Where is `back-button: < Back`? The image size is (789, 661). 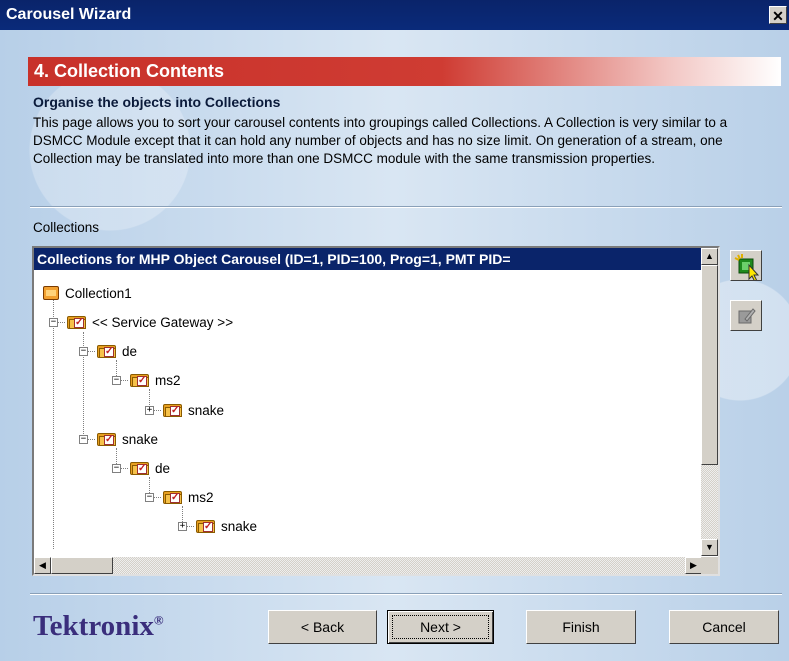
back-button: < Back is located at coordinates (322, 627).